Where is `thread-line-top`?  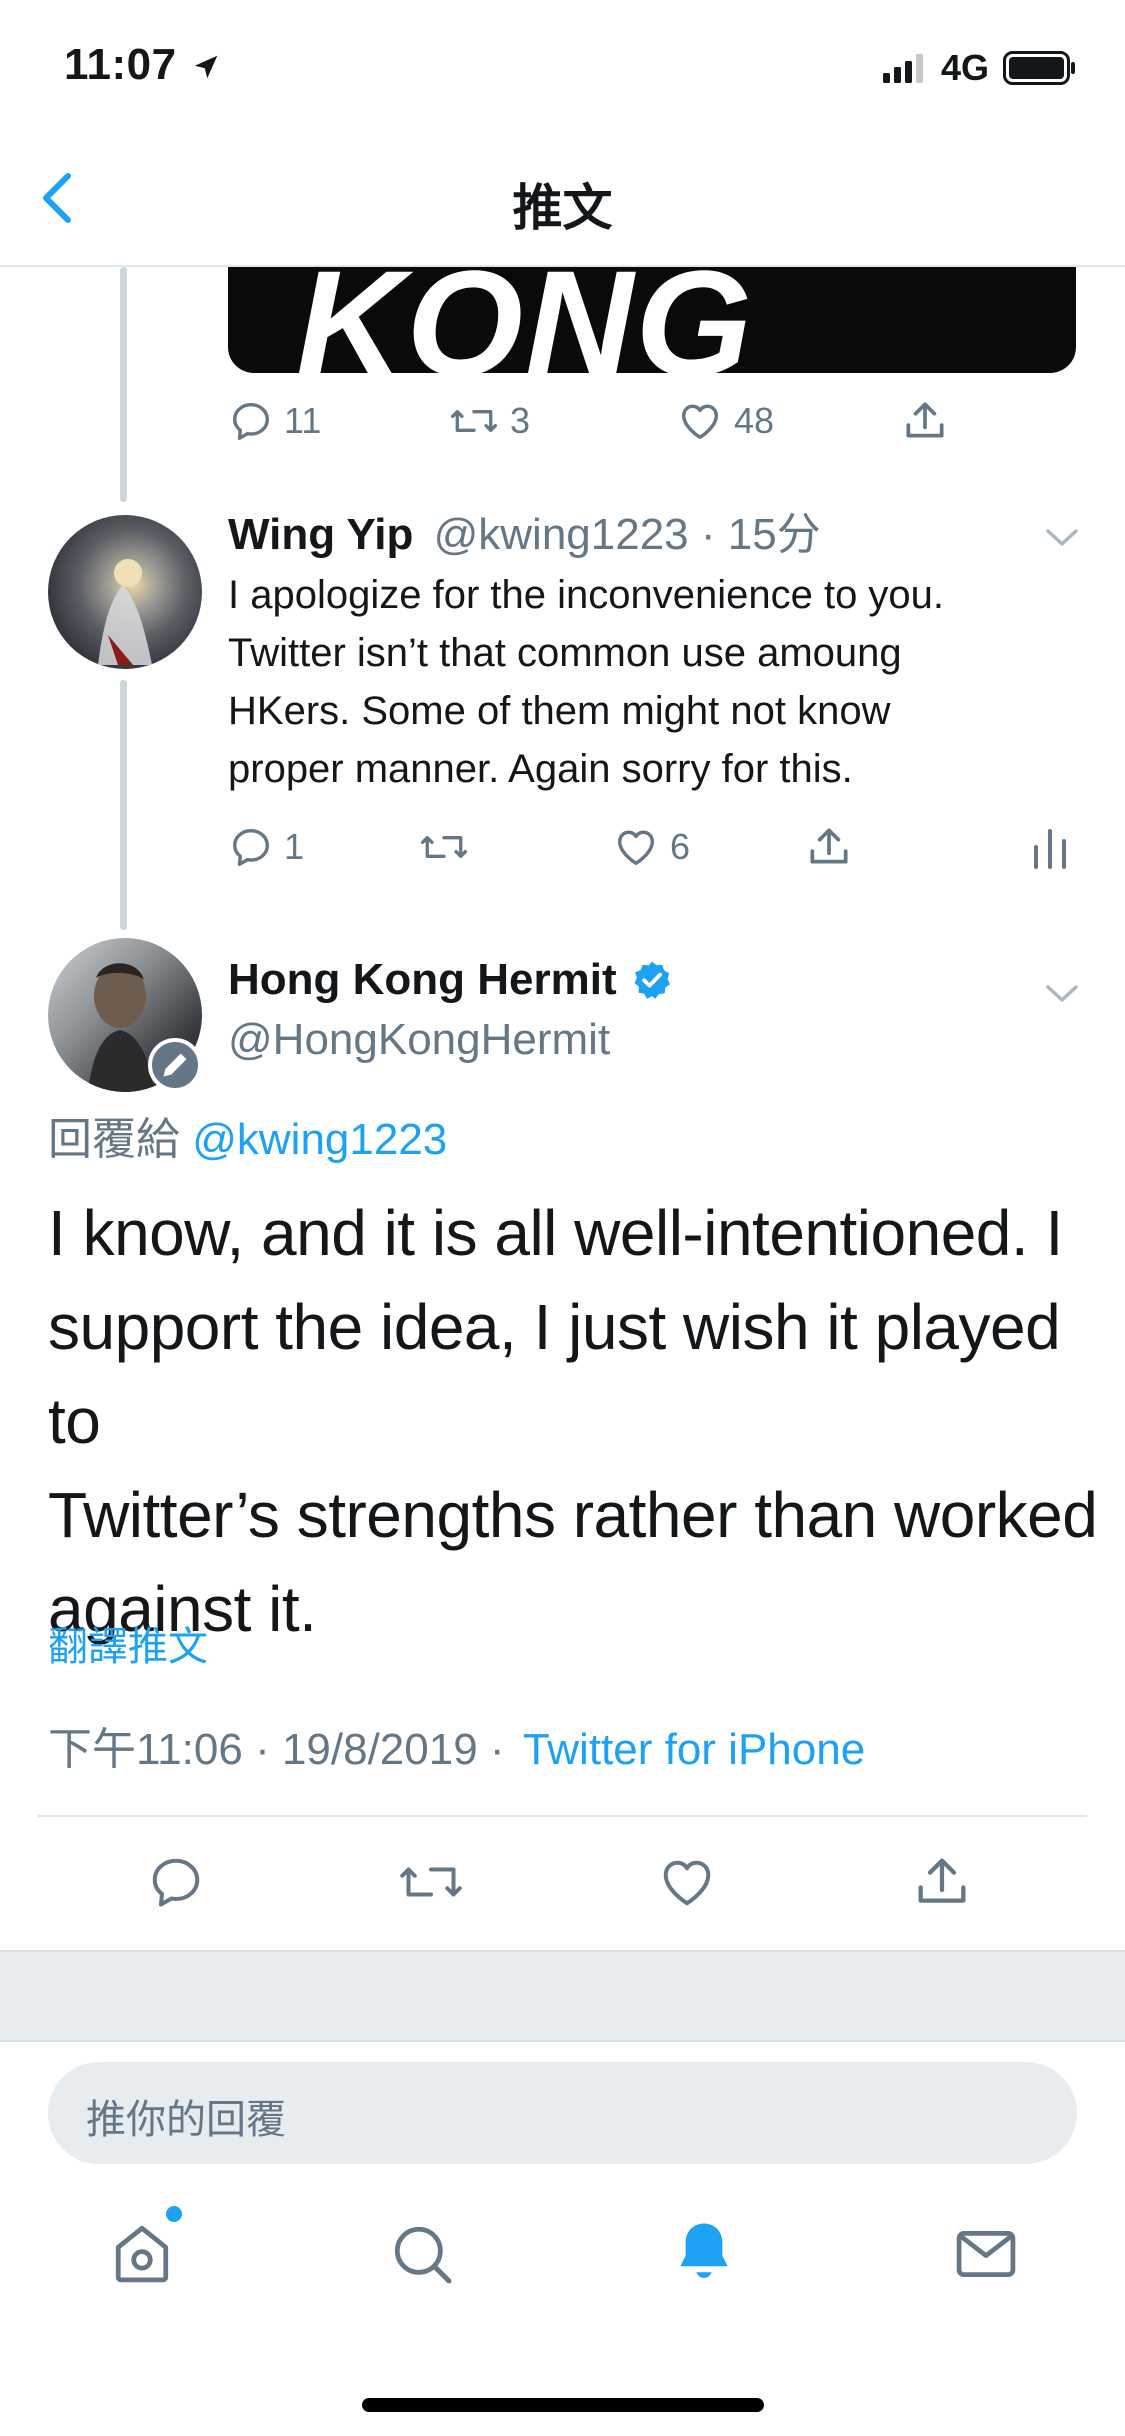 thread-line-top is located at coordinates (123, 384).